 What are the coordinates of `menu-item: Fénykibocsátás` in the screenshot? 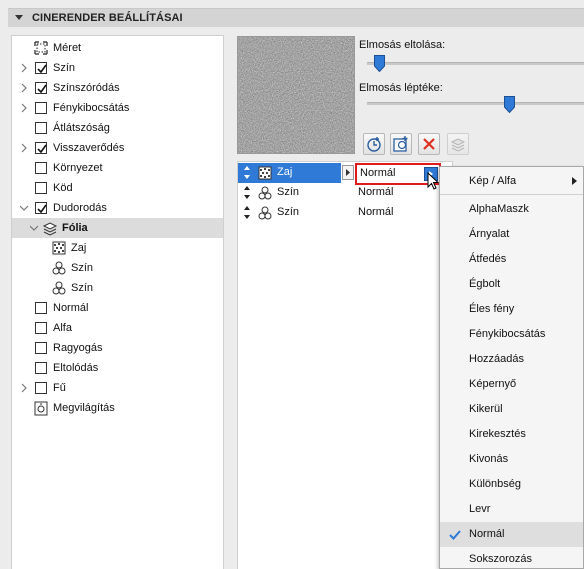 It's located at (511, 334).